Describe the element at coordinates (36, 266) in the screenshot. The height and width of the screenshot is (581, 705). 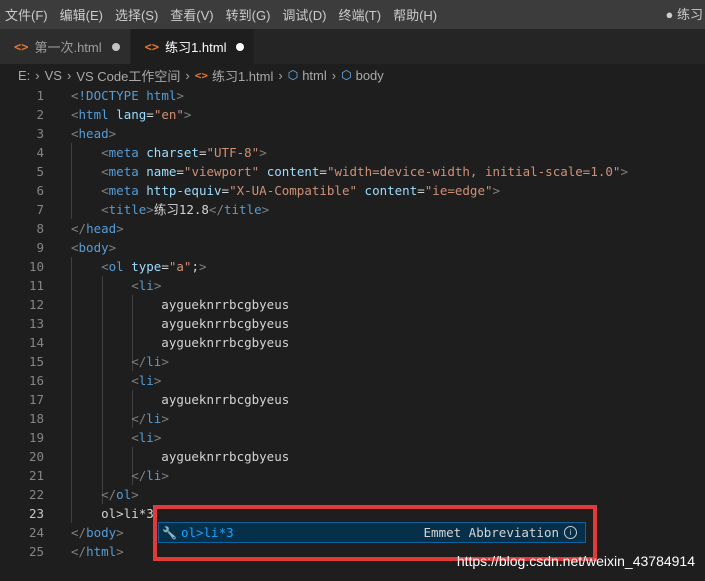
I see `line-number: 10` at that location.